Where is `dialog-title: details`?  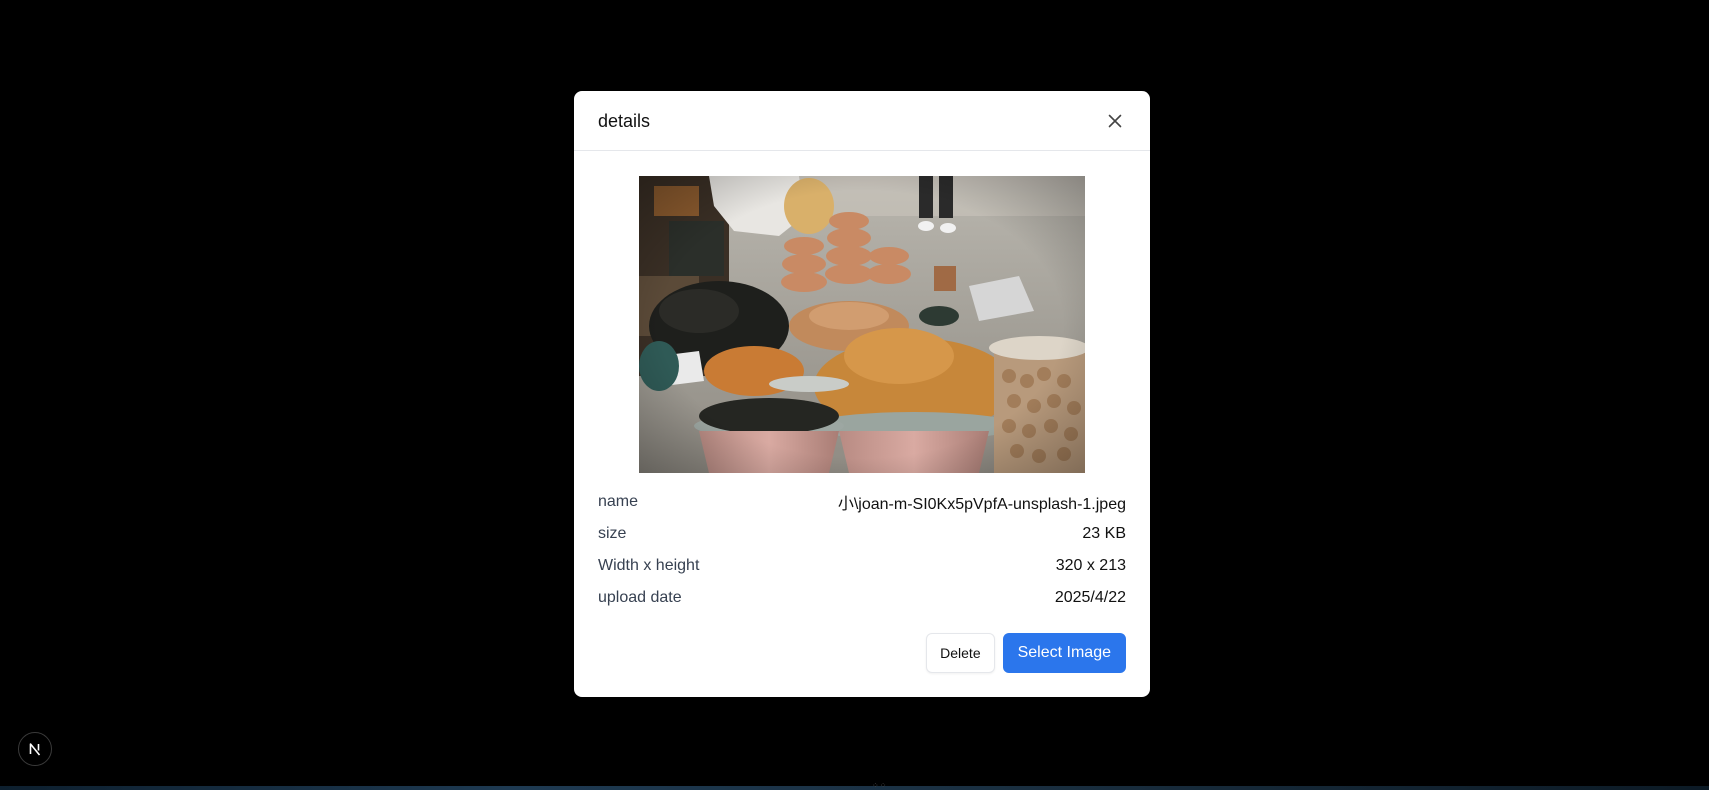 dialog-title: details is located at coordinates (624, 121).